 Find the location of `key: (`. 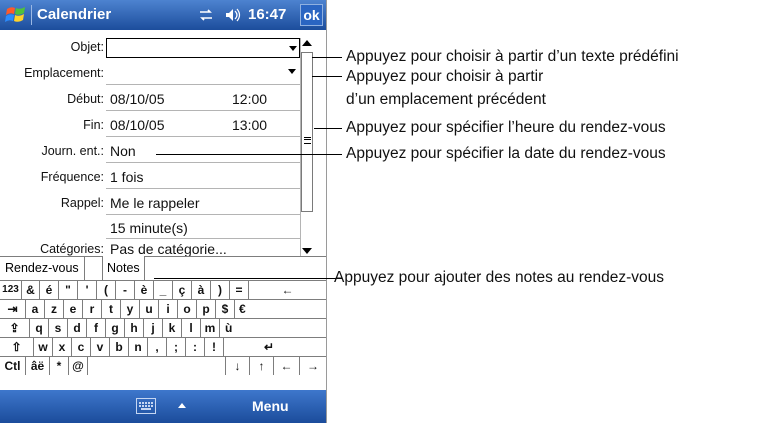

key: ( is located at coordinates (106, 290).